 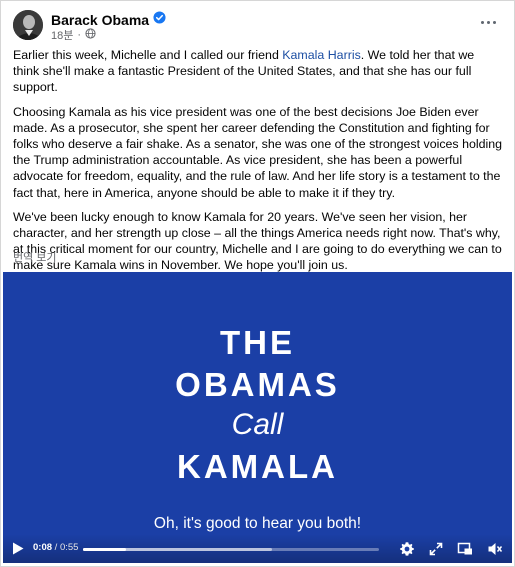 I want to click on play-icon, so click(x=18, y=548).